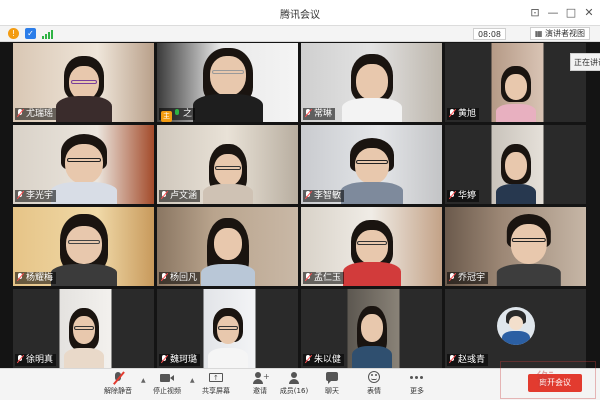 This screenshot has width=600, height=400. What do you see at coordinates (565, 33) in the screenshot?
I see `speaker-view-label: 演讲者视图` at bounding box center [565, 33].